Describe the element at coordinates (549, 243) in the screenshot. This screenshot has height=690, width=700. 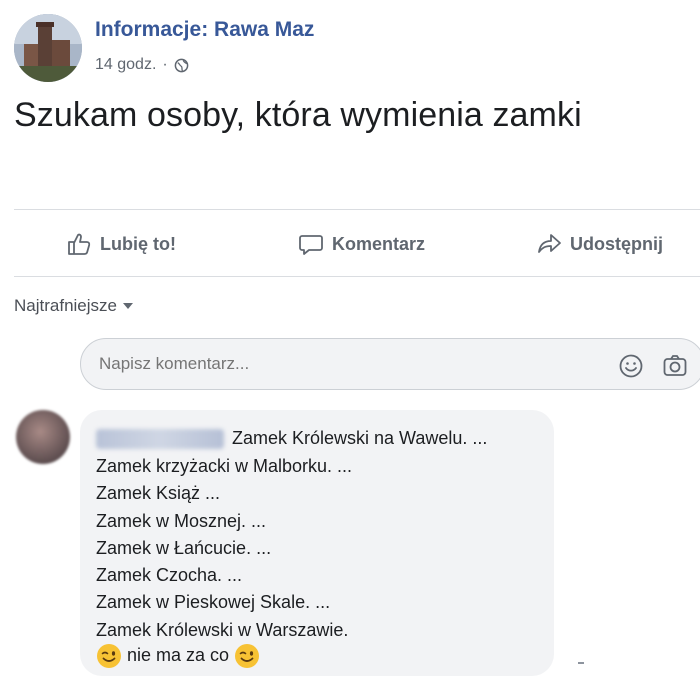
I see `share-arrow-icon` at that location.